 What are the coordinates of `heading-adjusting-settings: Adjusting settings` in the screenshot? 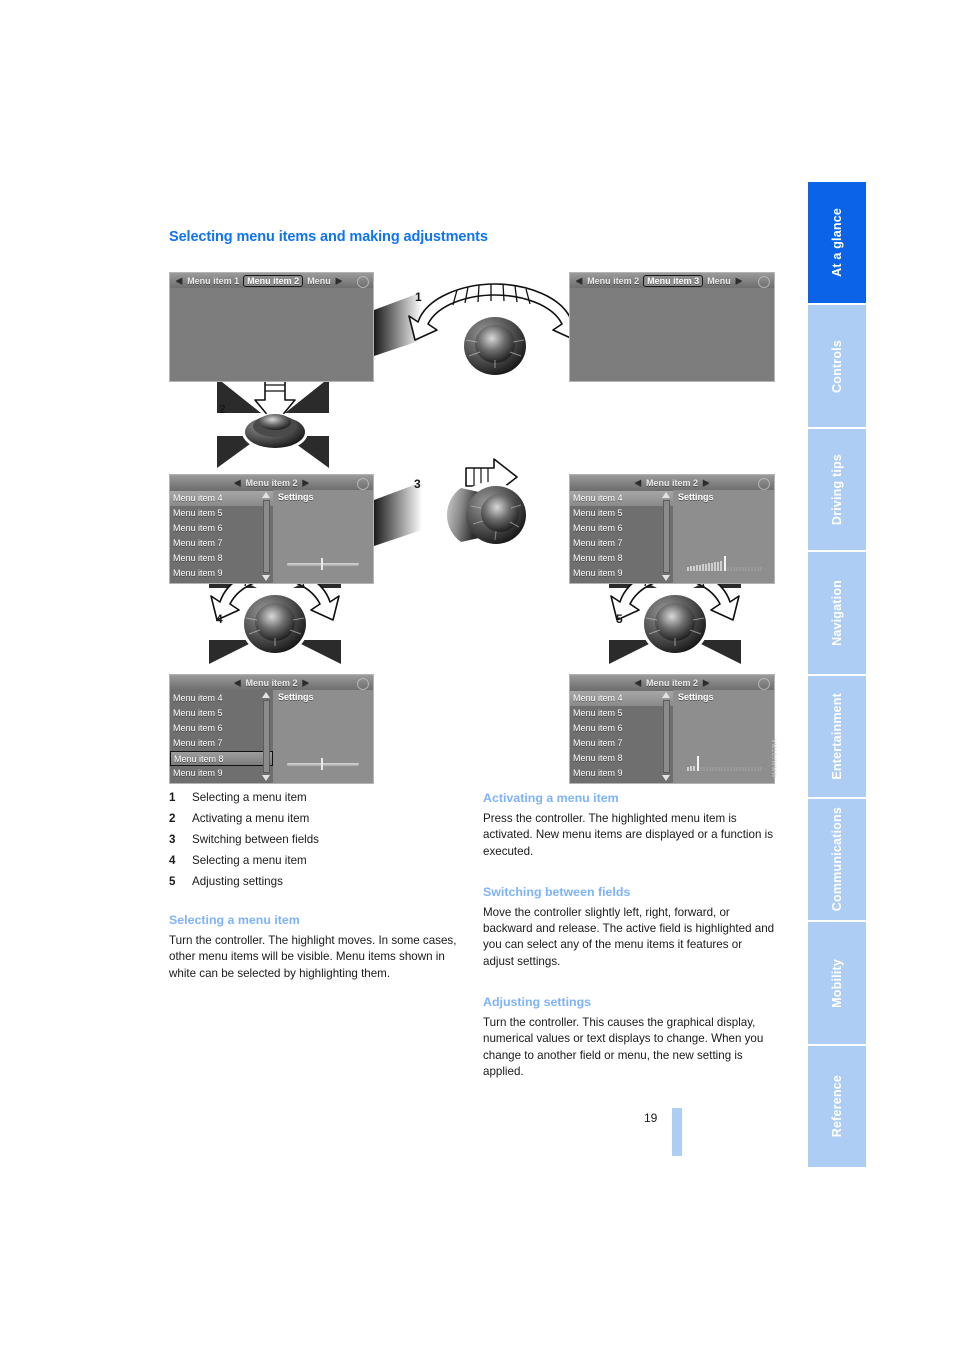 It's located at (537, 1002).